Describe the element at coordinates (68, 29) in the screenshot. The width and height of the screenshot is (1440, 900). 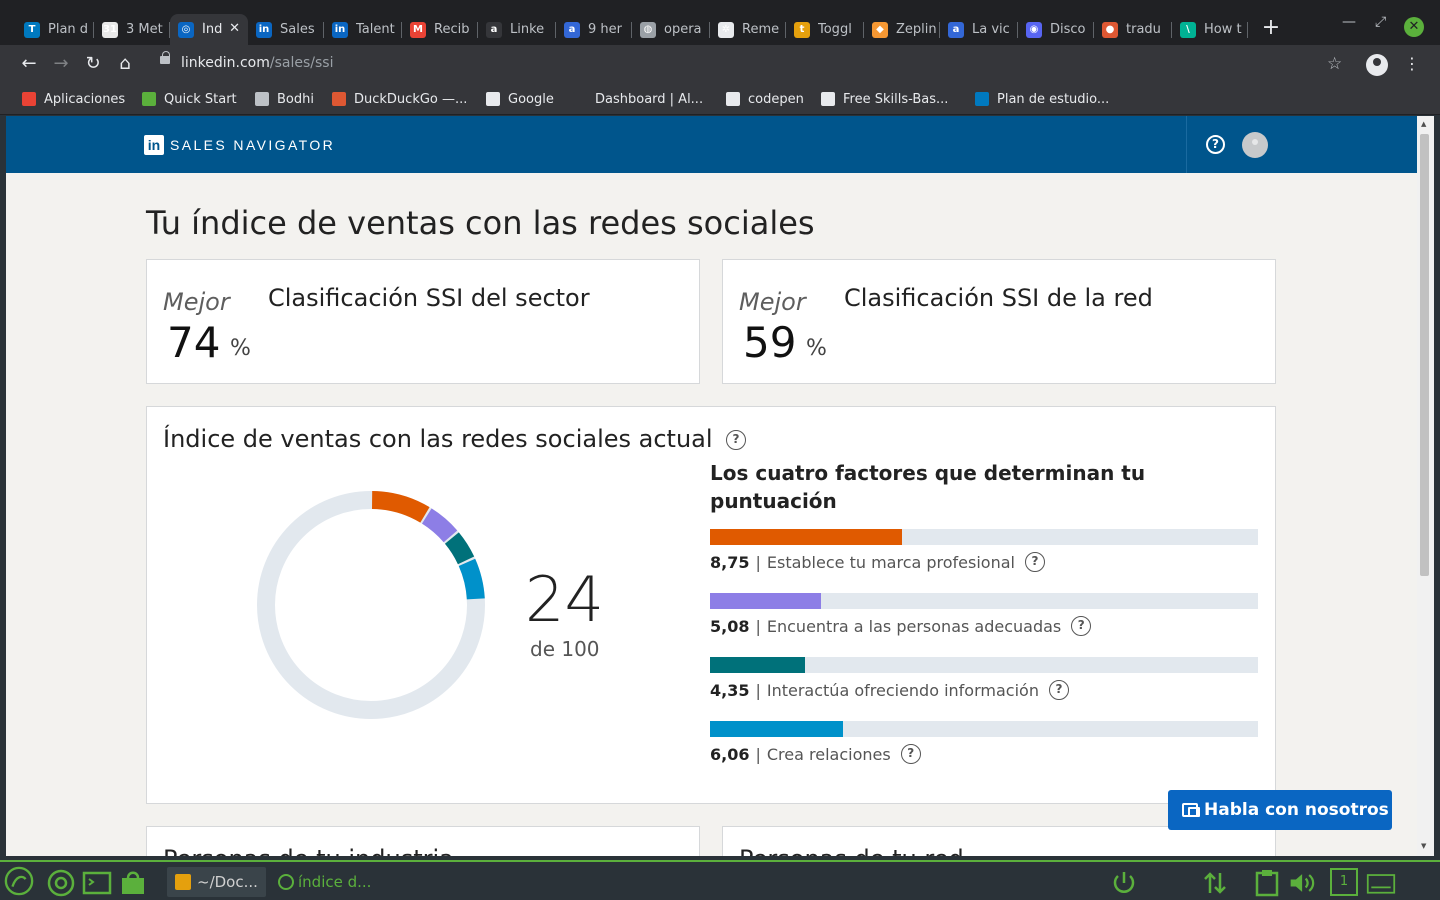
I see `tab-title: Plan d` at that location.